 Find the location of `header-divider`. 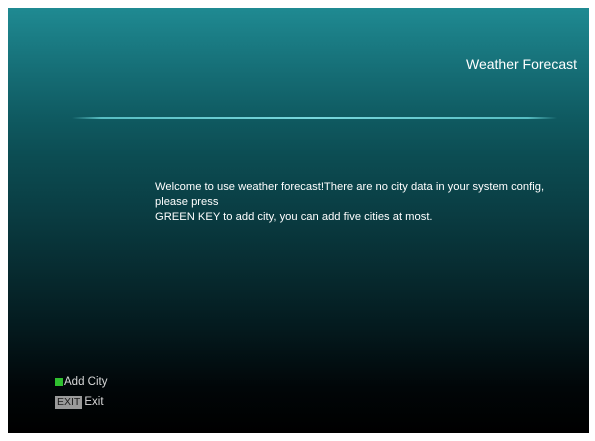

header-divider is located at coordinates (314, 118).